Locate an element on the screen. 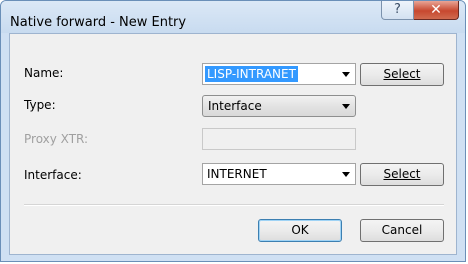 This screenshot has height=264, width=468. interface-select-button: Select is located at coordinates (402, 174).